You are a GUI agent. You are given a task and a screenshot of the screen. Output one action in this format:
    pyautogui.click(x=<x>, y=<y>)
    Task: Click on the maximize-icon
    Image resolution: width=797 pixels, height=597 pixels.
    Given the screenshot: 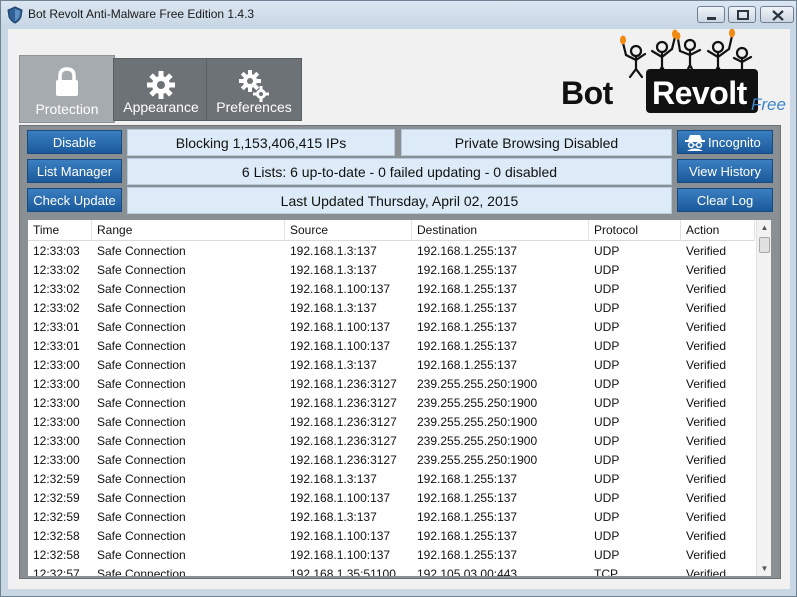 What is the action you would take?
    pyautogui.click(x=743, y=15)
    